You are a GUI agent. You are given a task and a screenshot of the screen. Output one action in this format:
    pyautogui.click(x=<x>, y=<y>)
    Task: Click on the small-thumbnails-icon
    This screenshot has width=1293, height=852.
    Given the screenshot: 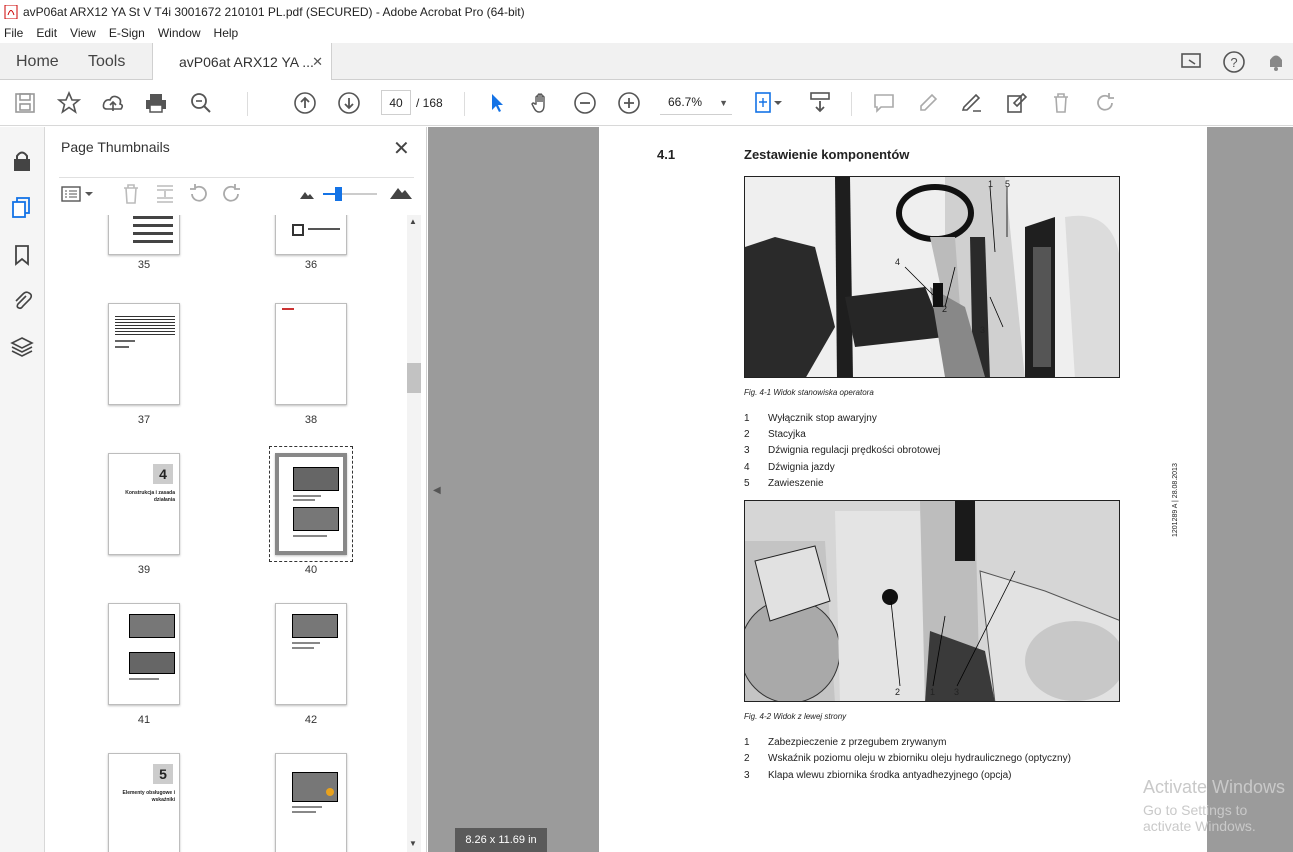 What is the action you would take?
    pyautogui.click(x=307, y=194)
    